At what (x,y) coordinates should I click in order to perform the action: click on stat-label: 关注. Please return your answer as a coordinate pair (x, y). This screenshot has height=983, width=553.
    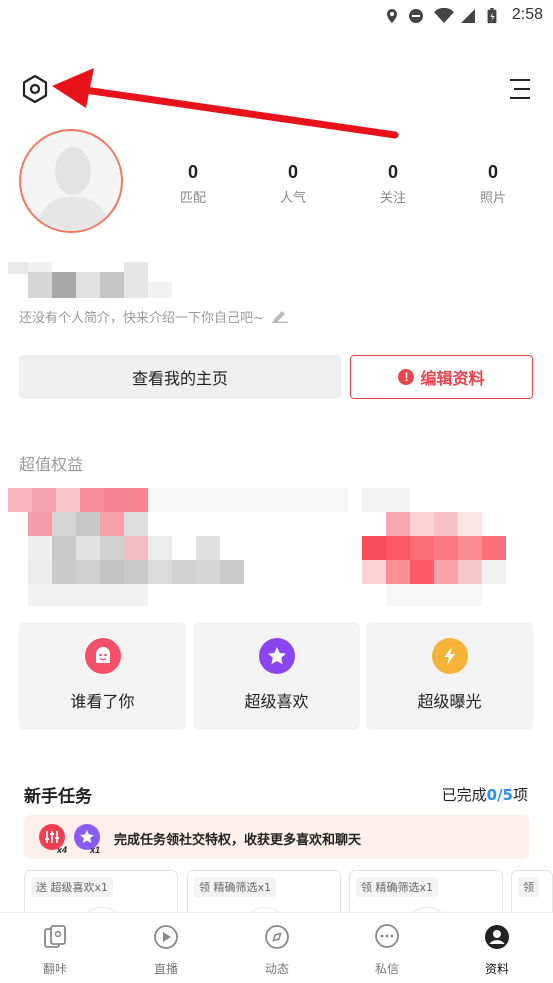
    Looking at the image, I should click on (392, 198).